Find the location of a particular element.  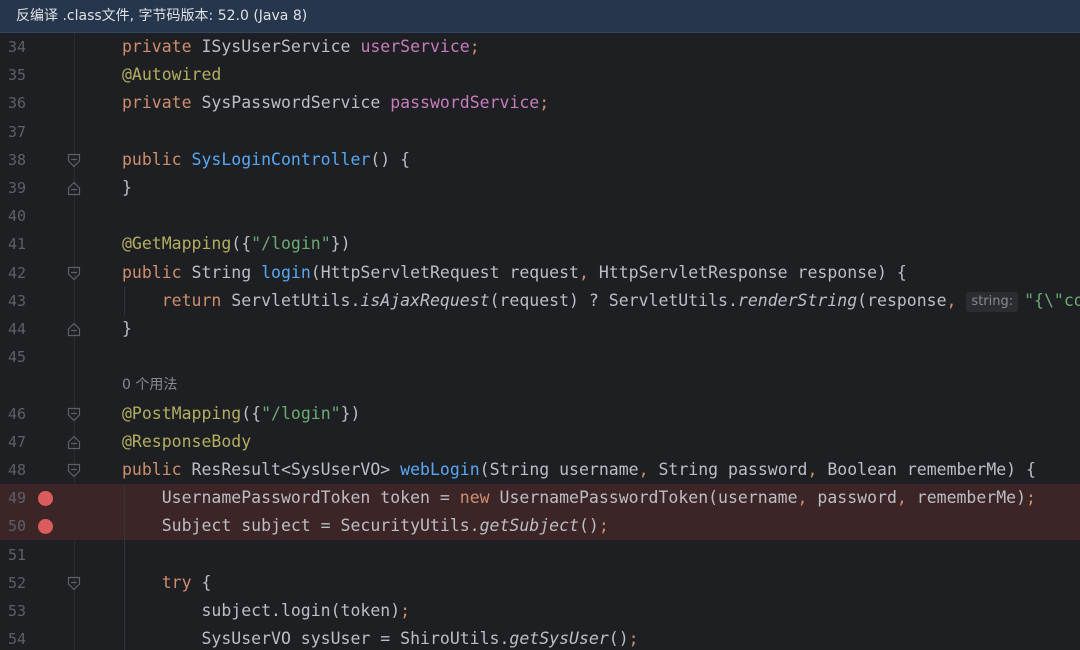

line-number: 47 is located at coordinates (13, 442).